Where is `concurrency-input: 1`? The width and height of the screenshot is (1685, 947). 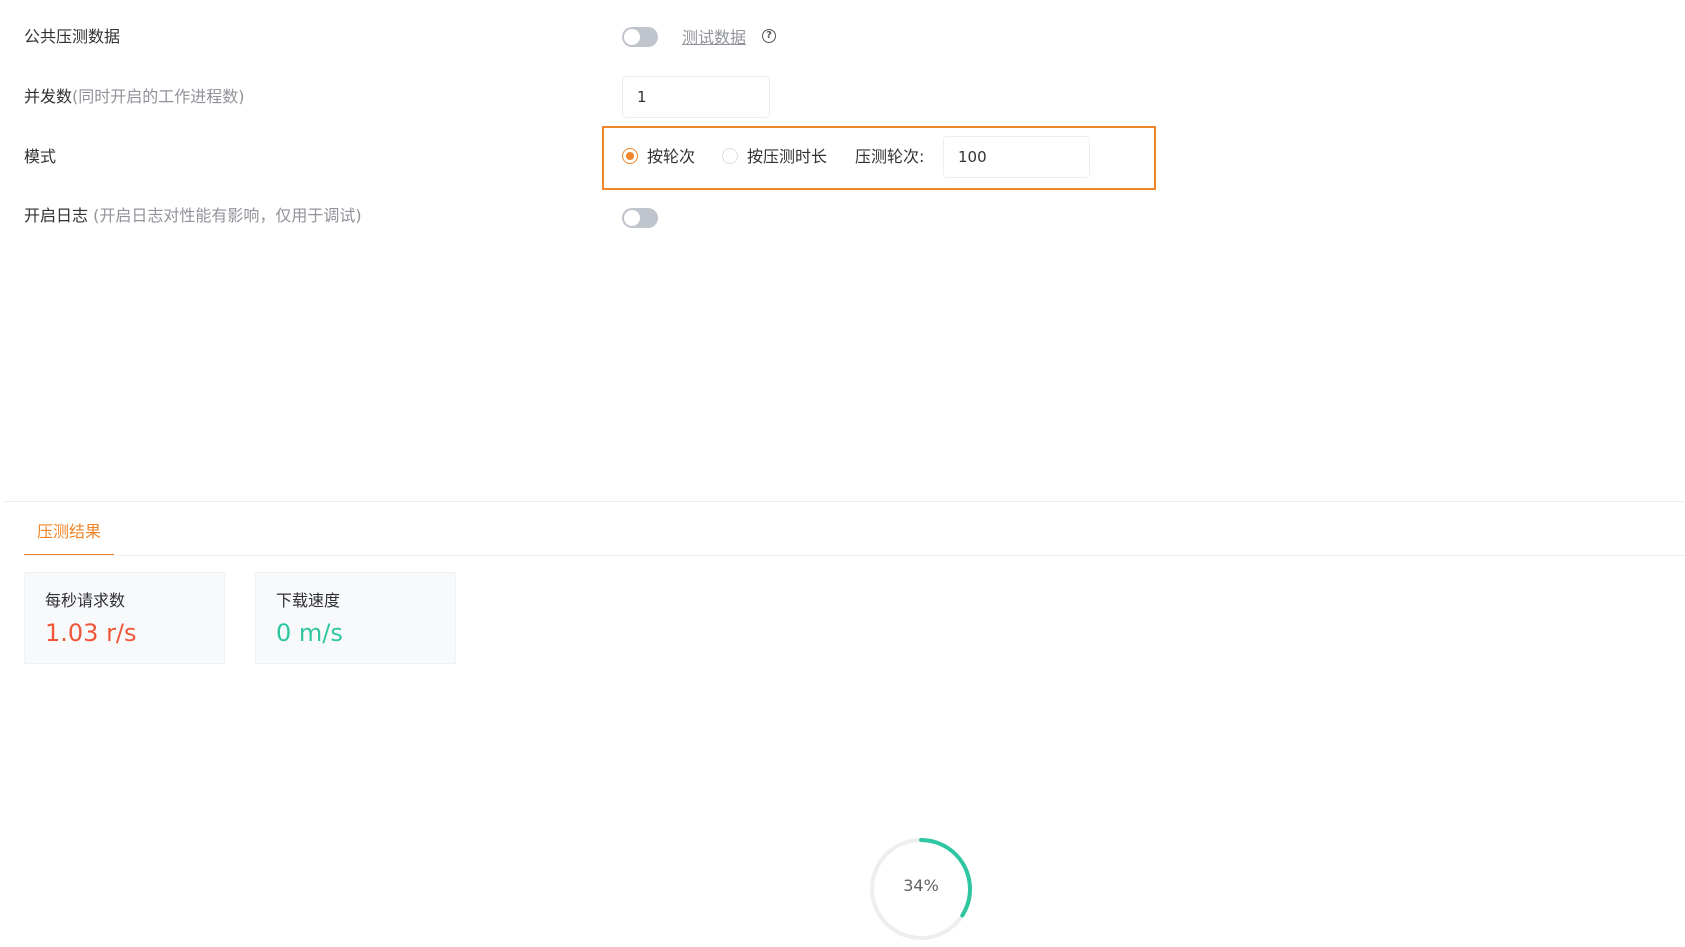 concurrency-input: 1 is located at coordinates (696, 97).